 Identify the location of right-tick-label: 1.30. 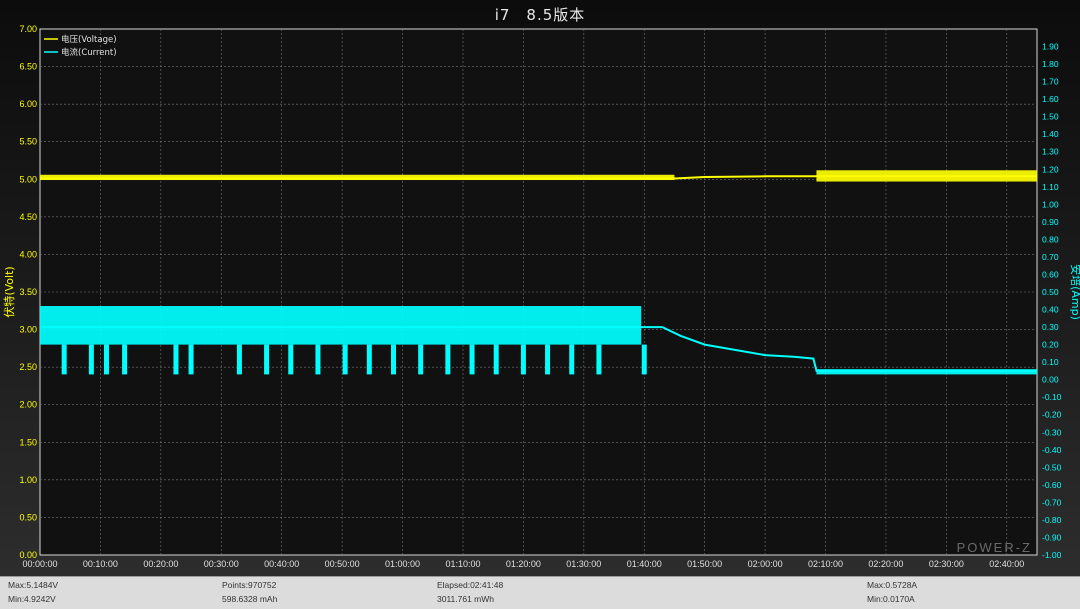
(1050, 152).